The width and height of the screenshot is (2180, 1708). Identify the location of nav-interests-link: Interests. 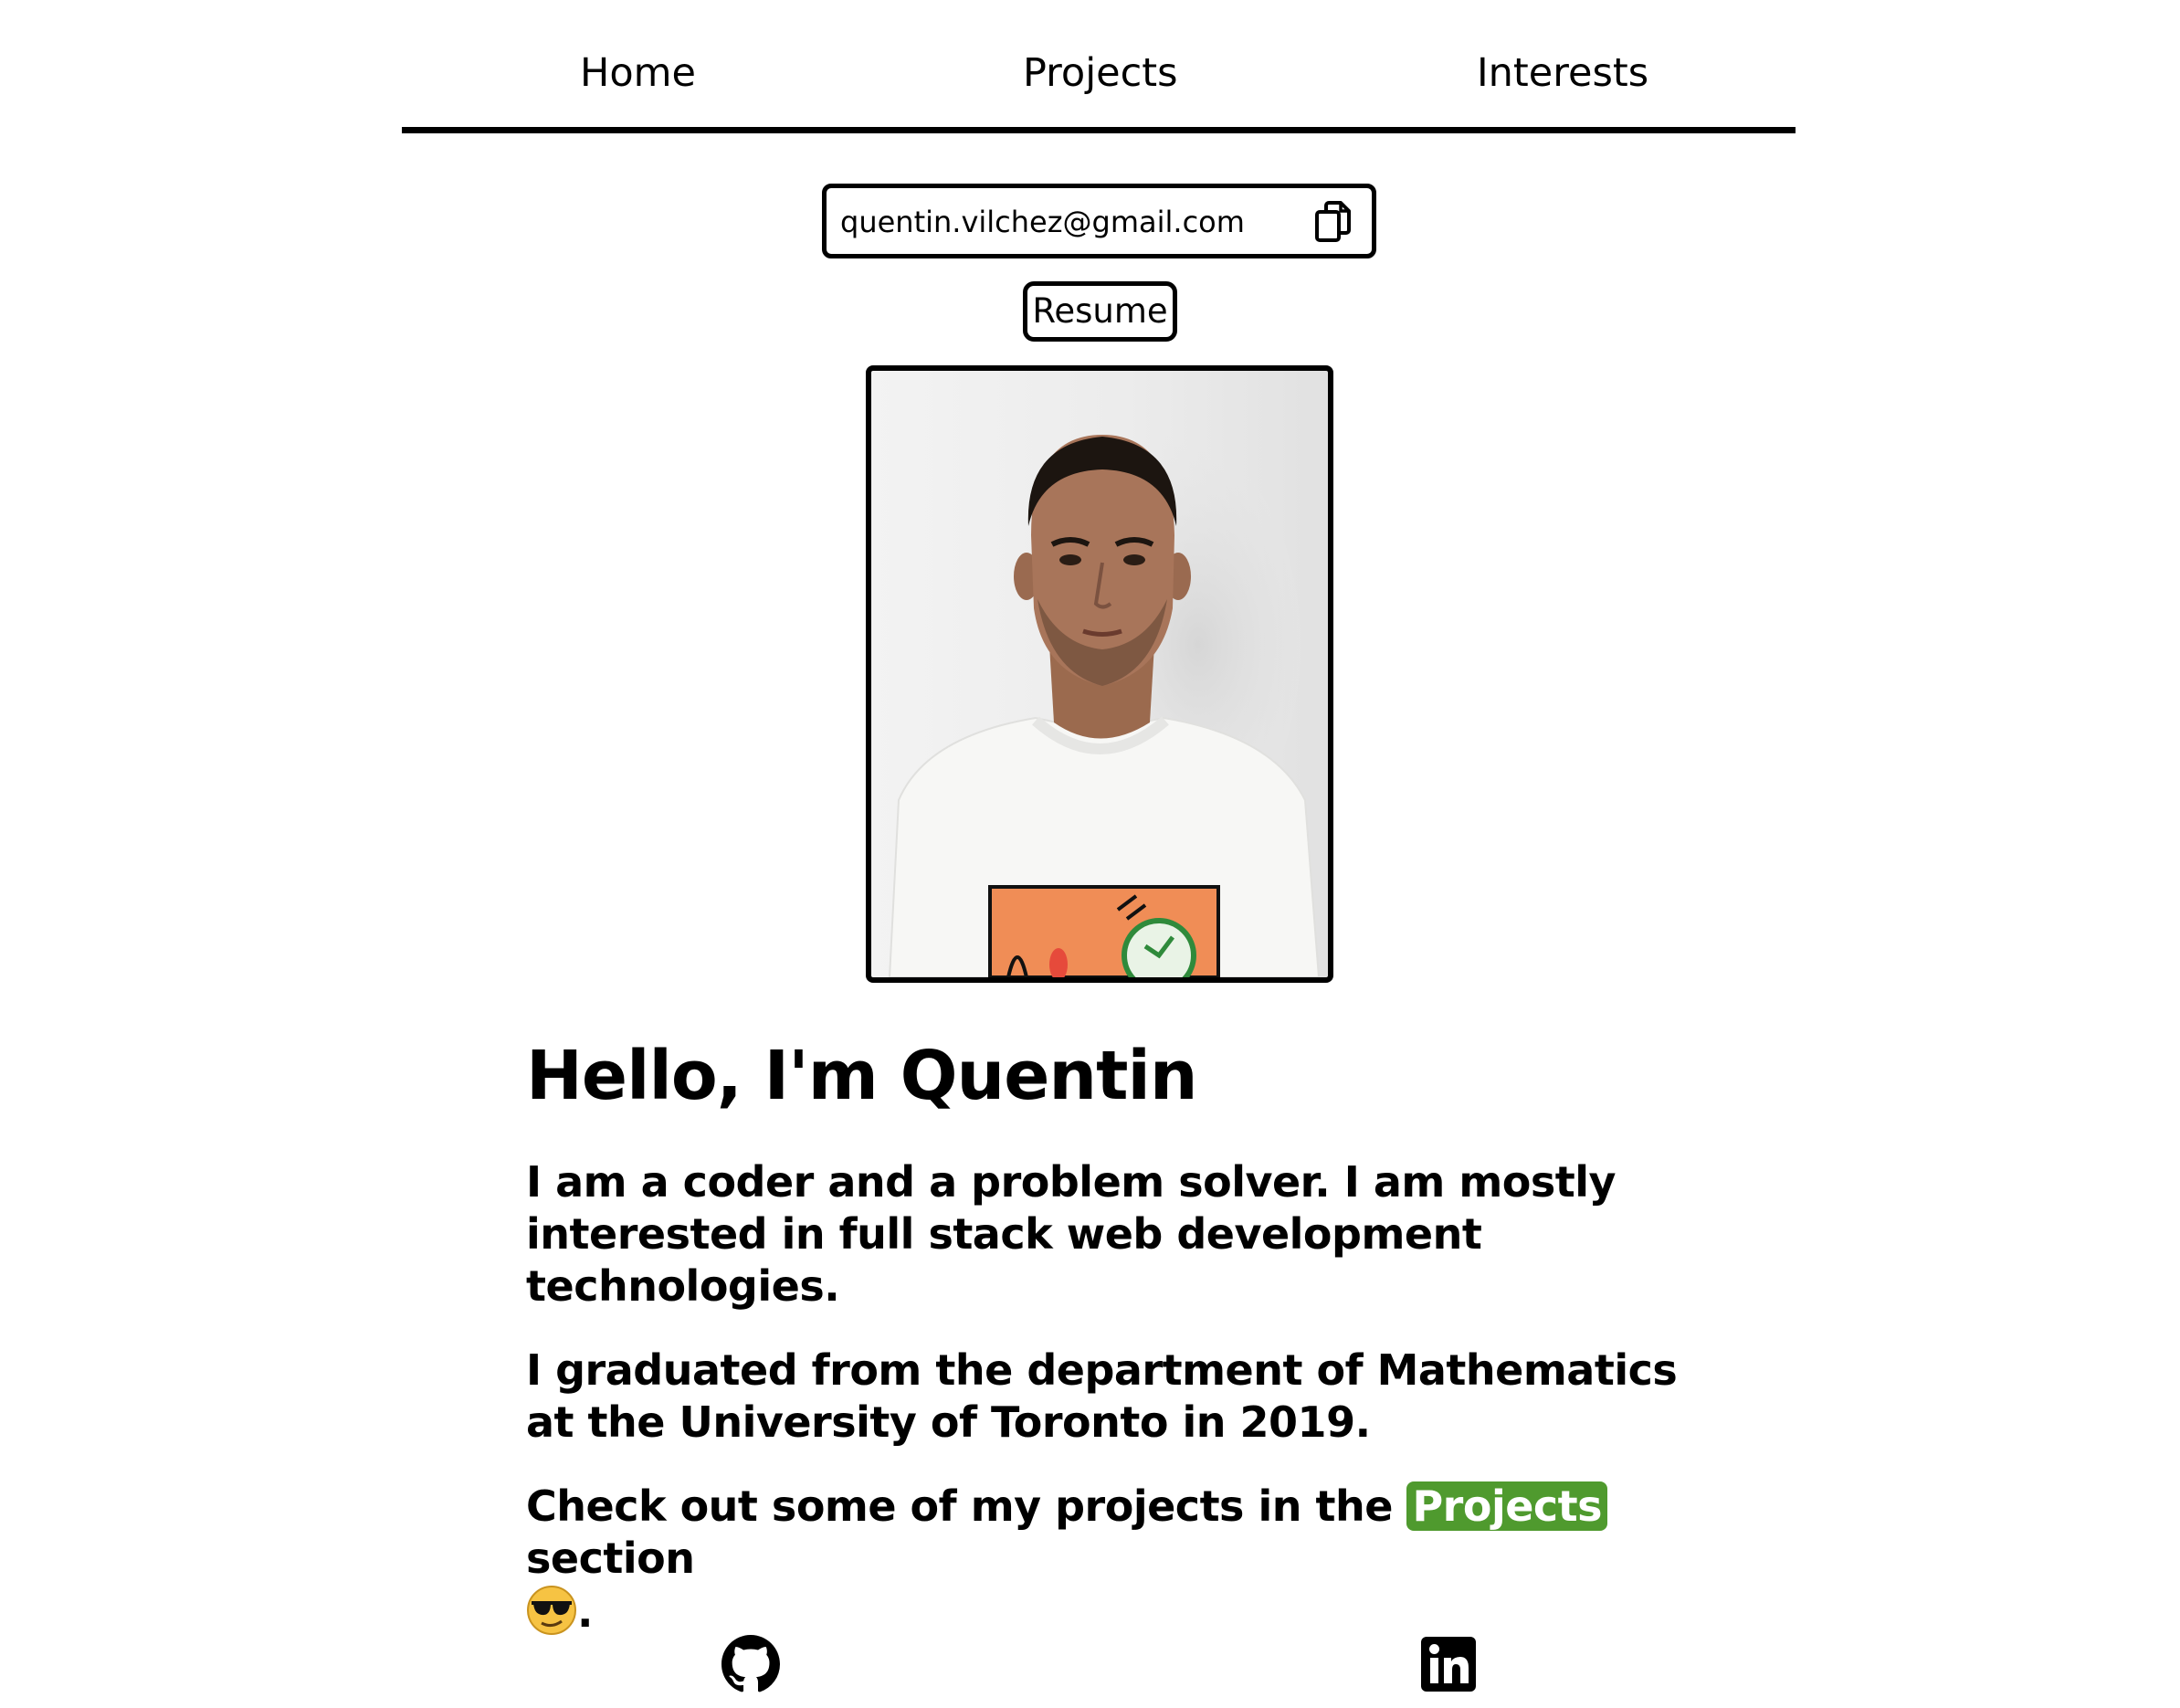
(1562, 73).